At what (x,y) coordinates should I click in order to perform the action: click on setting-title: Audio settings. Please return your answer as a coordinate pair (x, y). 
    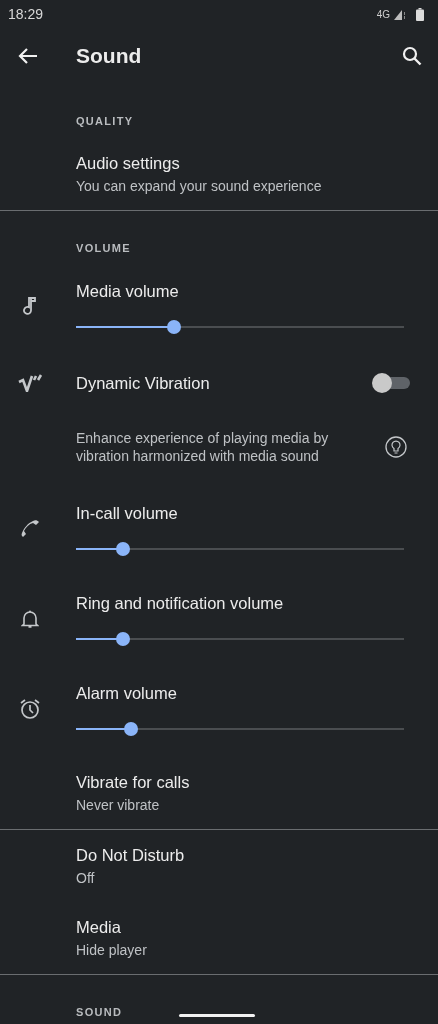
    Looking at the image, I should click on (240, 163).